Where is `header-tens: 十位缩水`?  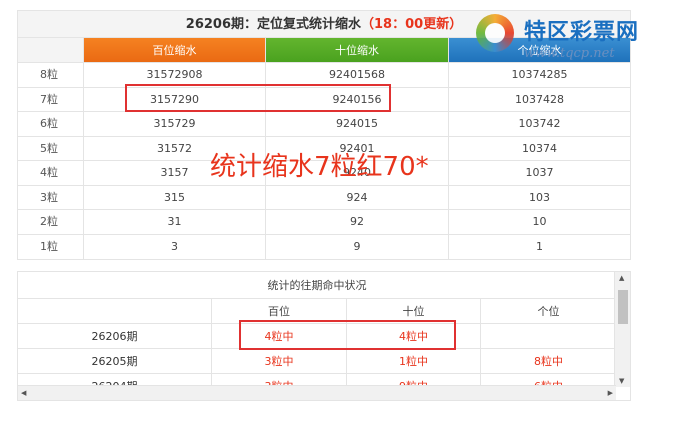 header-tens: 十位缩水 is located at coordinates (357, 50).